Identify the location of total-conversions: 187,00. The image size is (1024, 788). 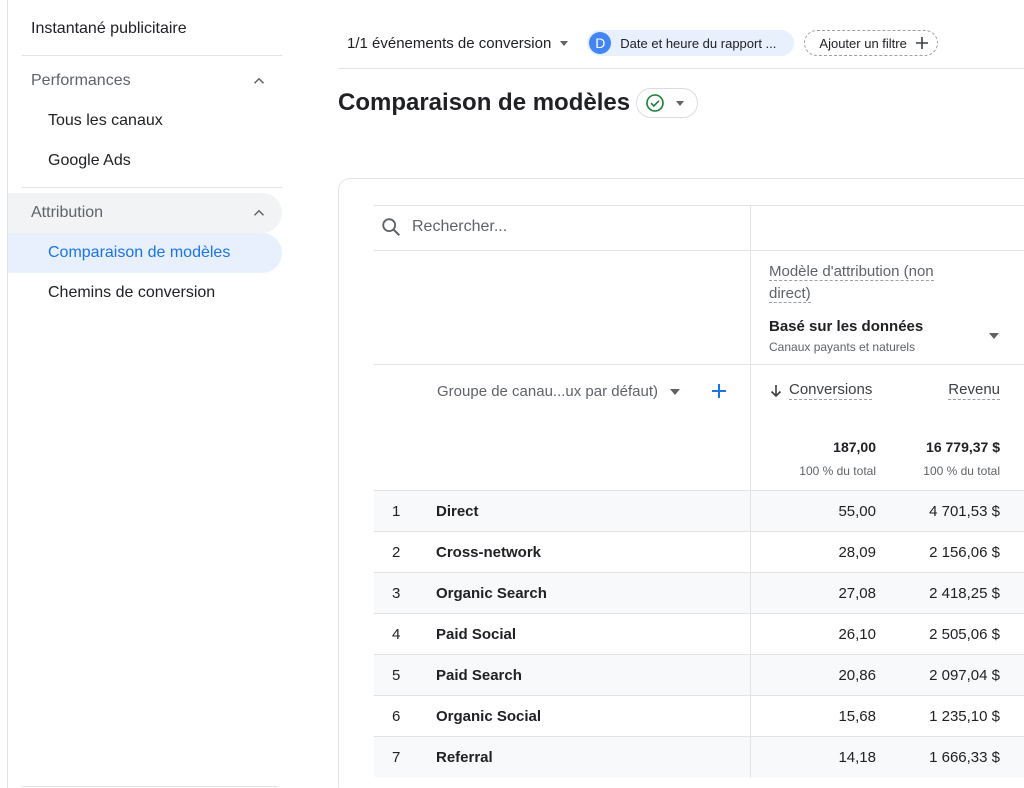
(854, 447).